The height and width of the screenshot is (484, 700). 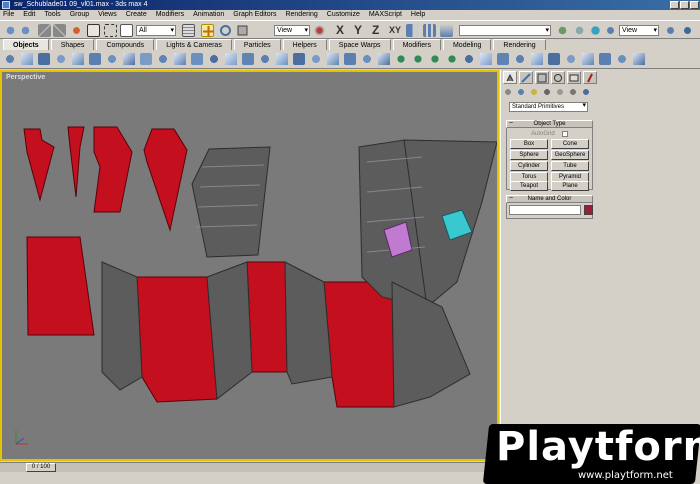 What do you see at coordinates (605, 59) in the screenshot?
I see `boolean-create-icon` at bounding box center [605, 59].